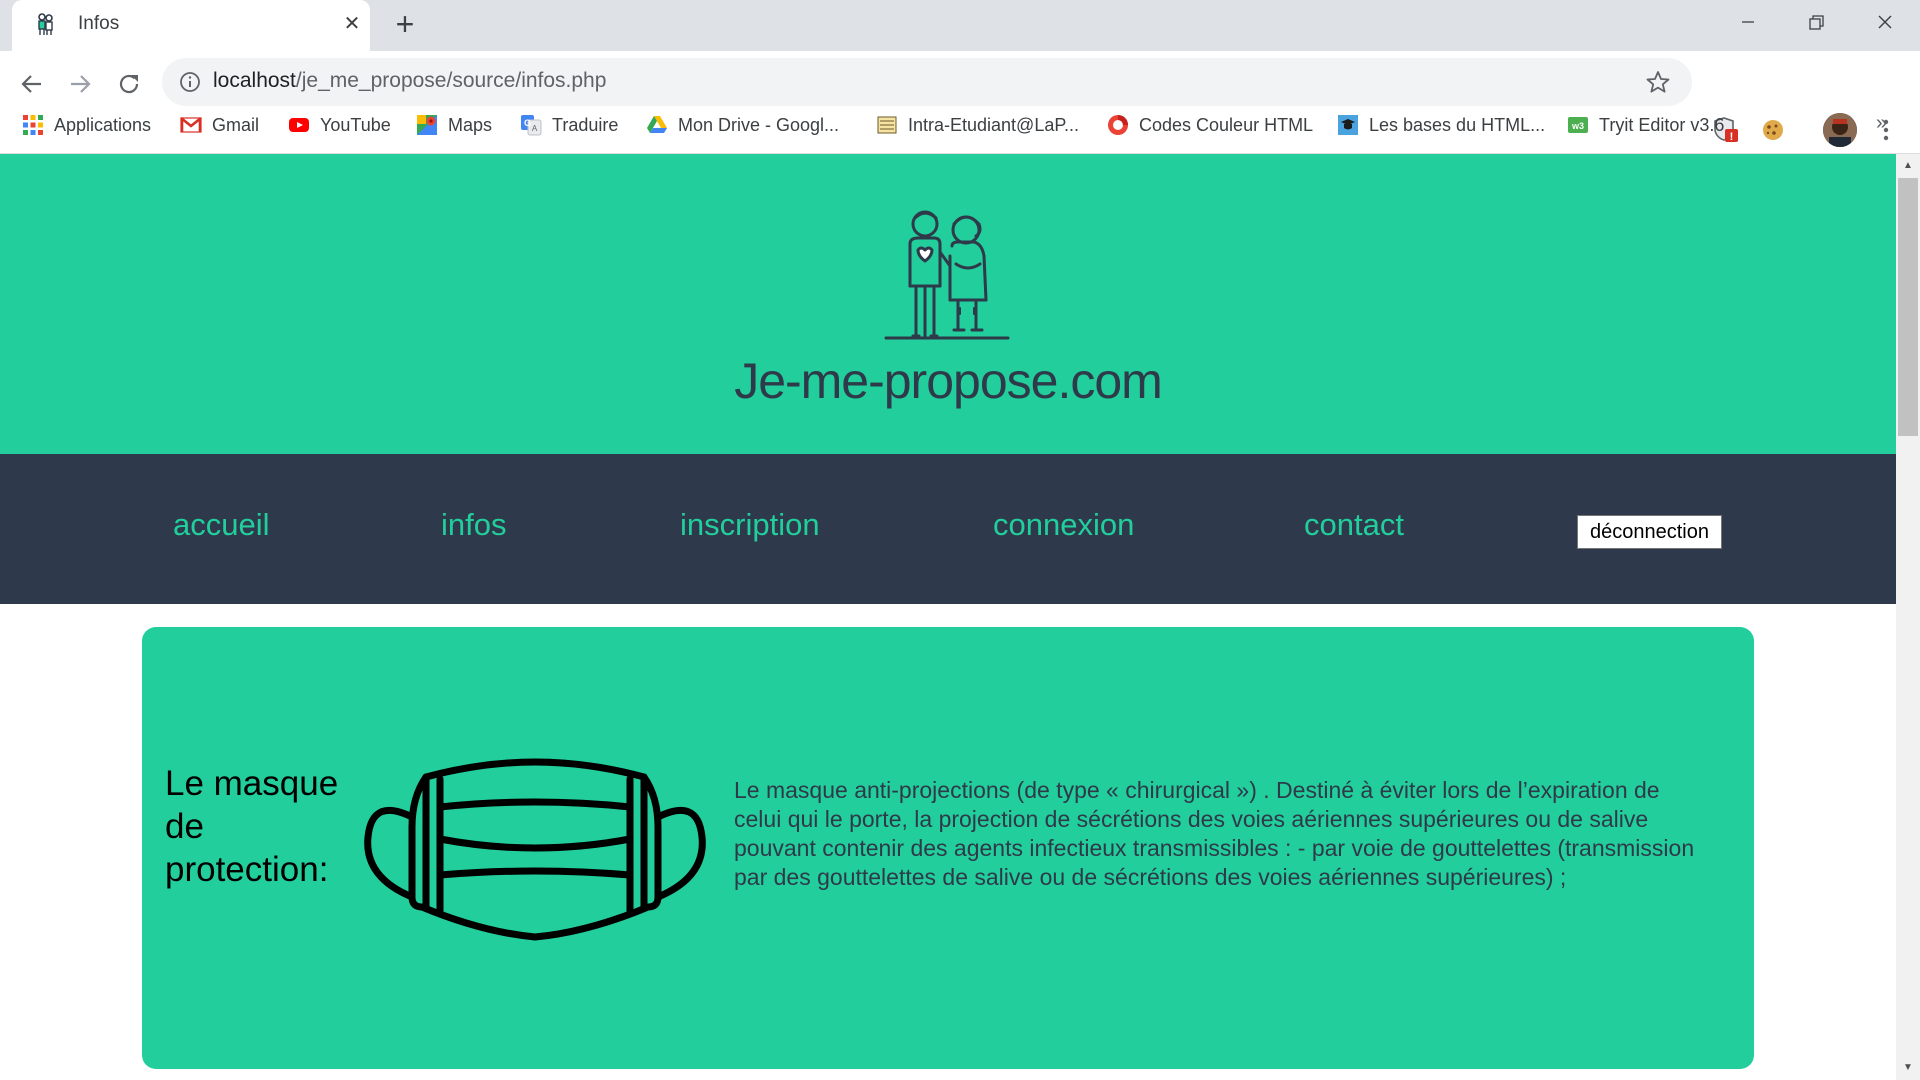 This screenshot has height=1080, width=1920. I want to click on window-close-icon, so click(1885, 22).